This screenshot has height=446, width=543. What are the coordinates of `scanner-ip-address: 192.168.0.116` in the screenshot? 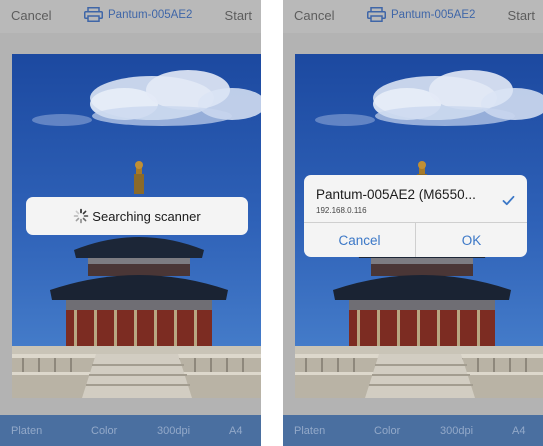 It's located at (341, 210).